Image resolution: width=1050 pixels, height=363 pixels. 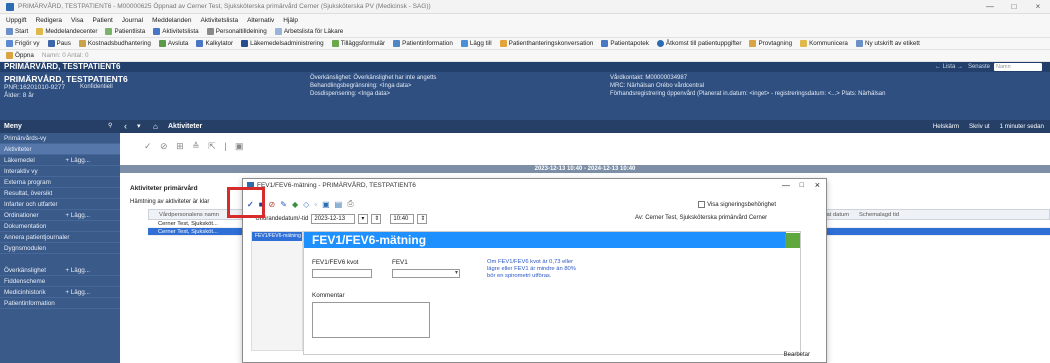 What do you see at coordinates (333, 219) in the screenshot?
I see `date-input: 2023-12-13` at bounding box center [333, 219].